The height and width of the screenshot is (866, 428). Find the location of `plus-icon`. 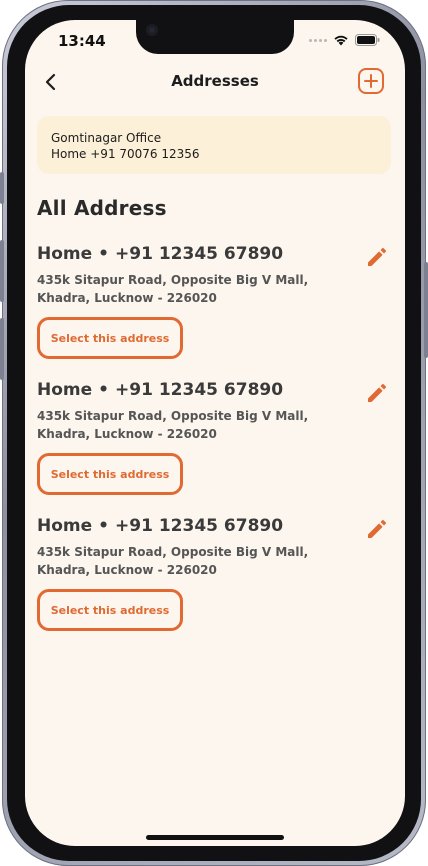

plus-icon is located at coordinates (371, 81).